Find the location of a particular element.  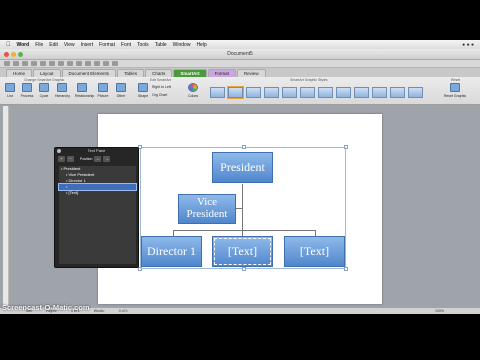

relationship-button: Relationship is located at coordinates (85, 93).